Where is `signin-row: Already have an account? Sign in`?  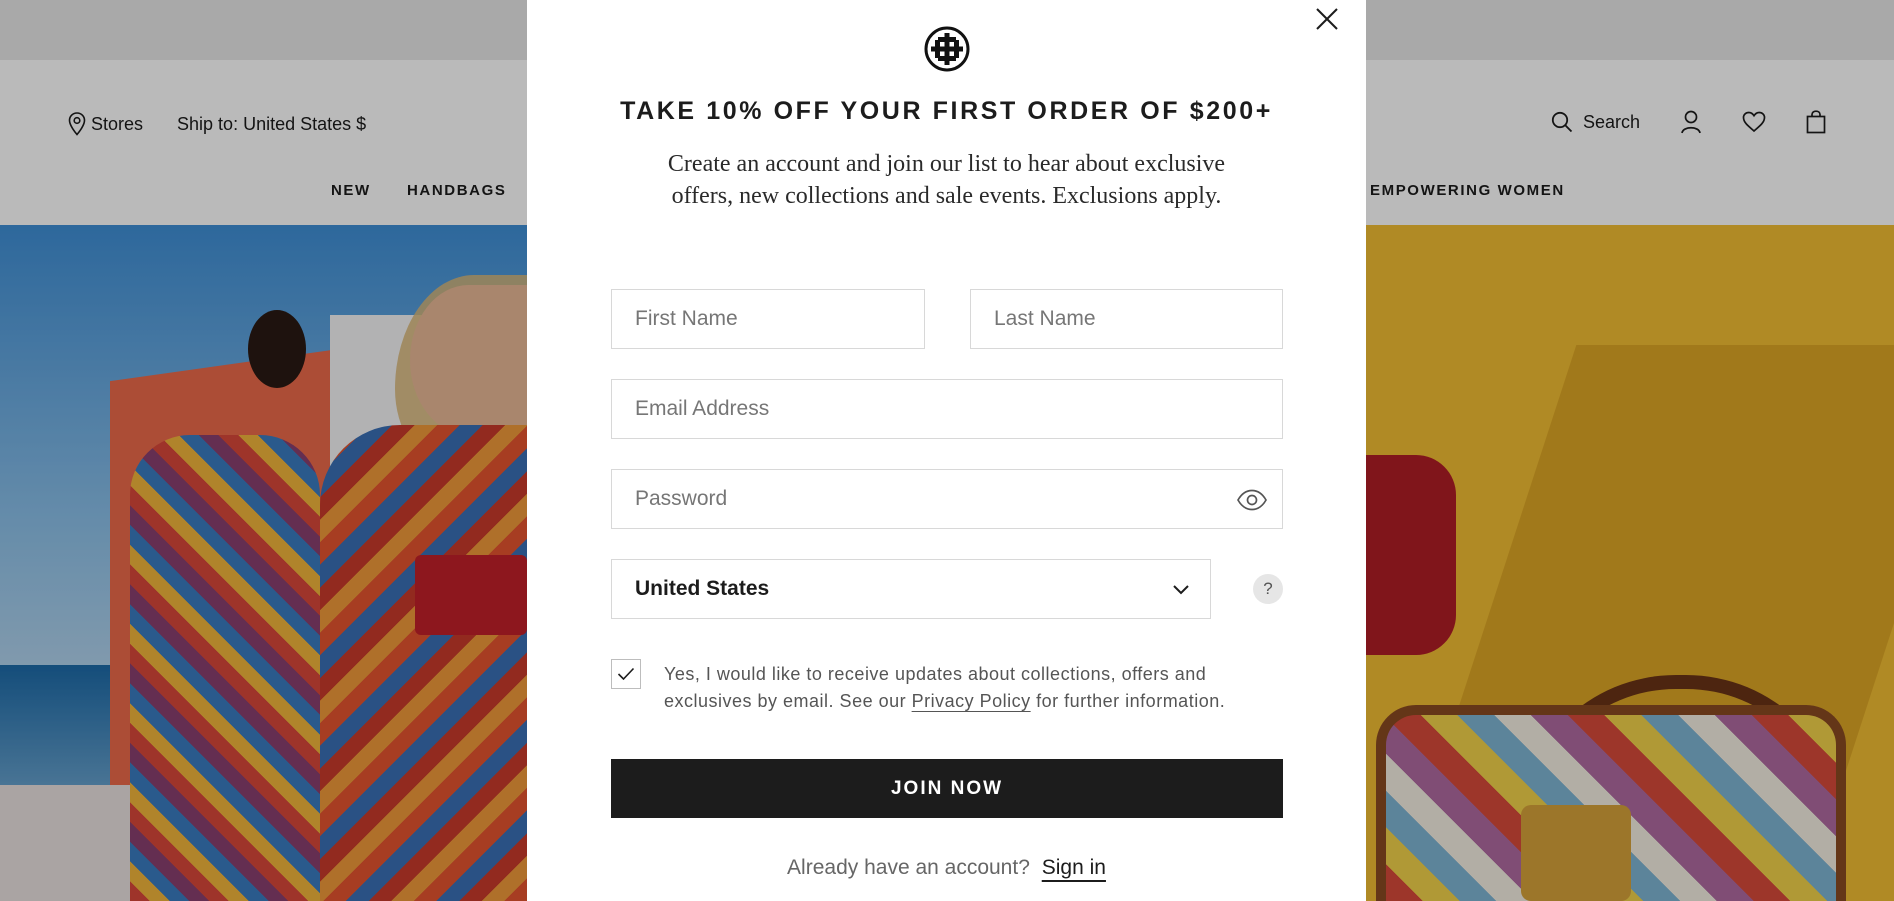 signin-row: Already have an account? Sign in is located at coordinates (946, 868).